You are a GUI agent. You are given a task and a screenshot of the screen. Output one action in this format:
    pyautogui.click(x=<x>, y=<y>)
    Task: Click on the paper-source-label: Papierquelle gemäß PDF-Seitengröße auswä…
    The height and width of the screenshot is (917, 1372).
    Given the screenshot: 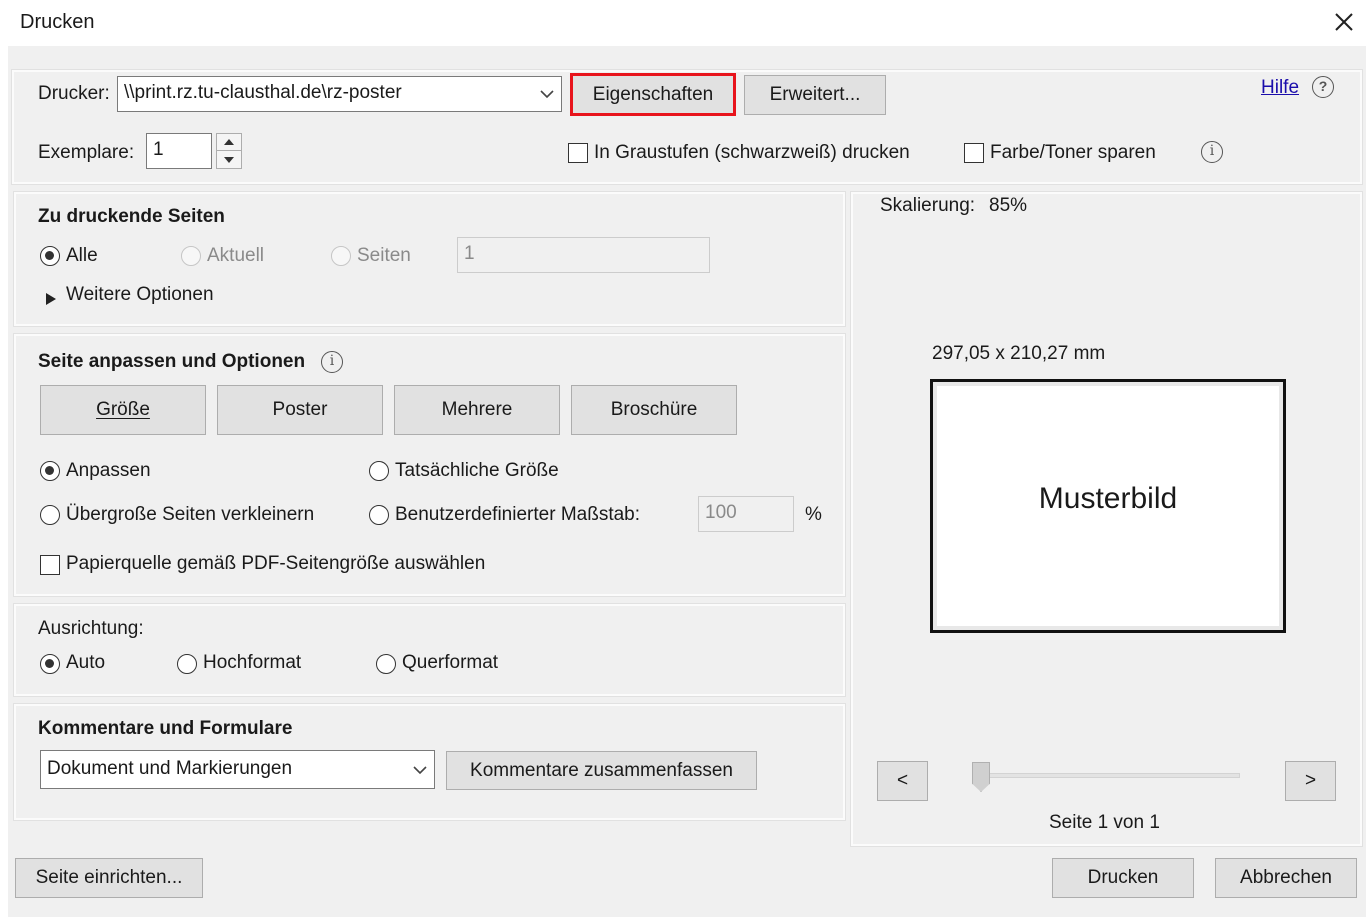 What is the action you would take?
    pyautogui.click(x=276, y=563)
    